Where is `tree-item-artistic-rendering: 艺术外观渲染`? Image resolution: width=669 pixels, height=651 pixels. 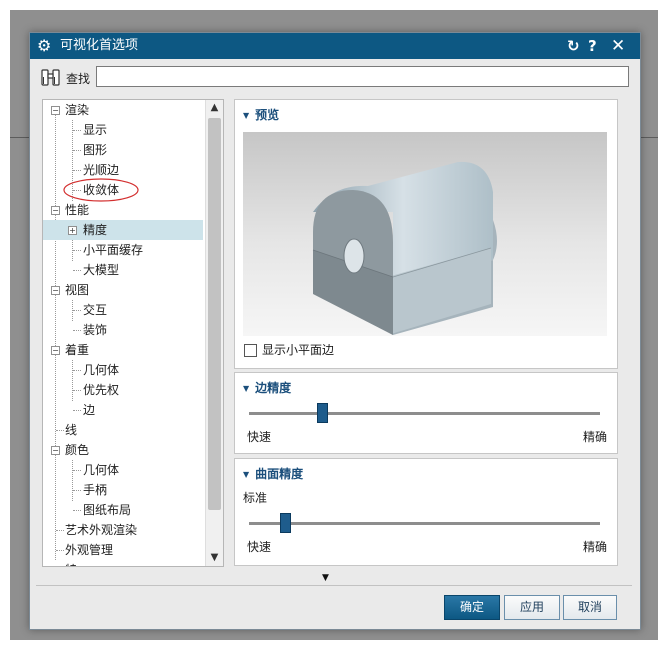 tree-item-artistic-rendering: 艺术外观渲染 is located at coordinates (123, 530).